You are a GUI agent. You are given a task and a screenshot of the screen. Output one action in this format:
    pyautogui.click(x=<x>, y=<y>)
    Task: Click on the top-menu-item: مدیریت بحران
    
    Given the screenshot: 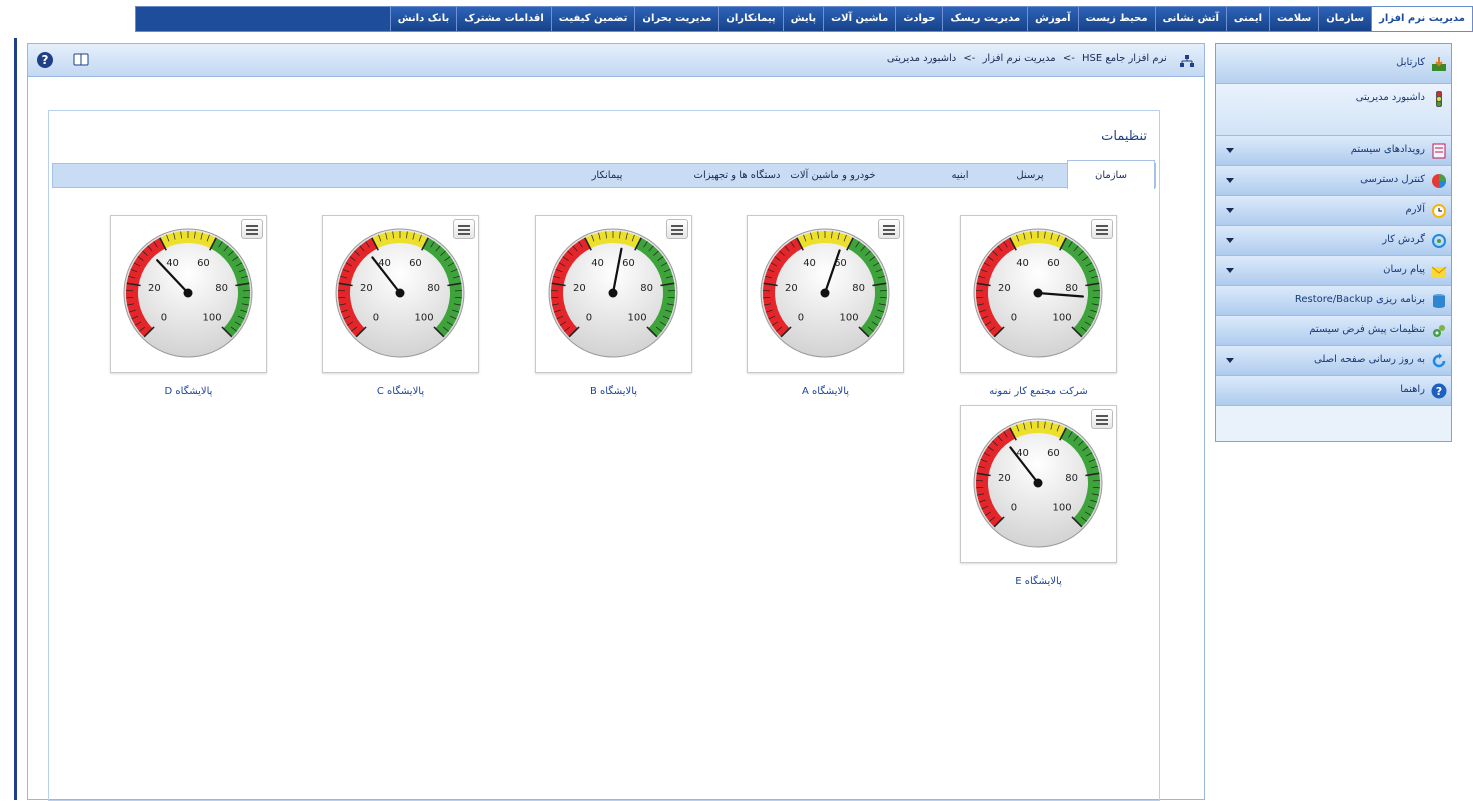 What is the action you would take?
    pyautogui.click(x=676, y=19)
    